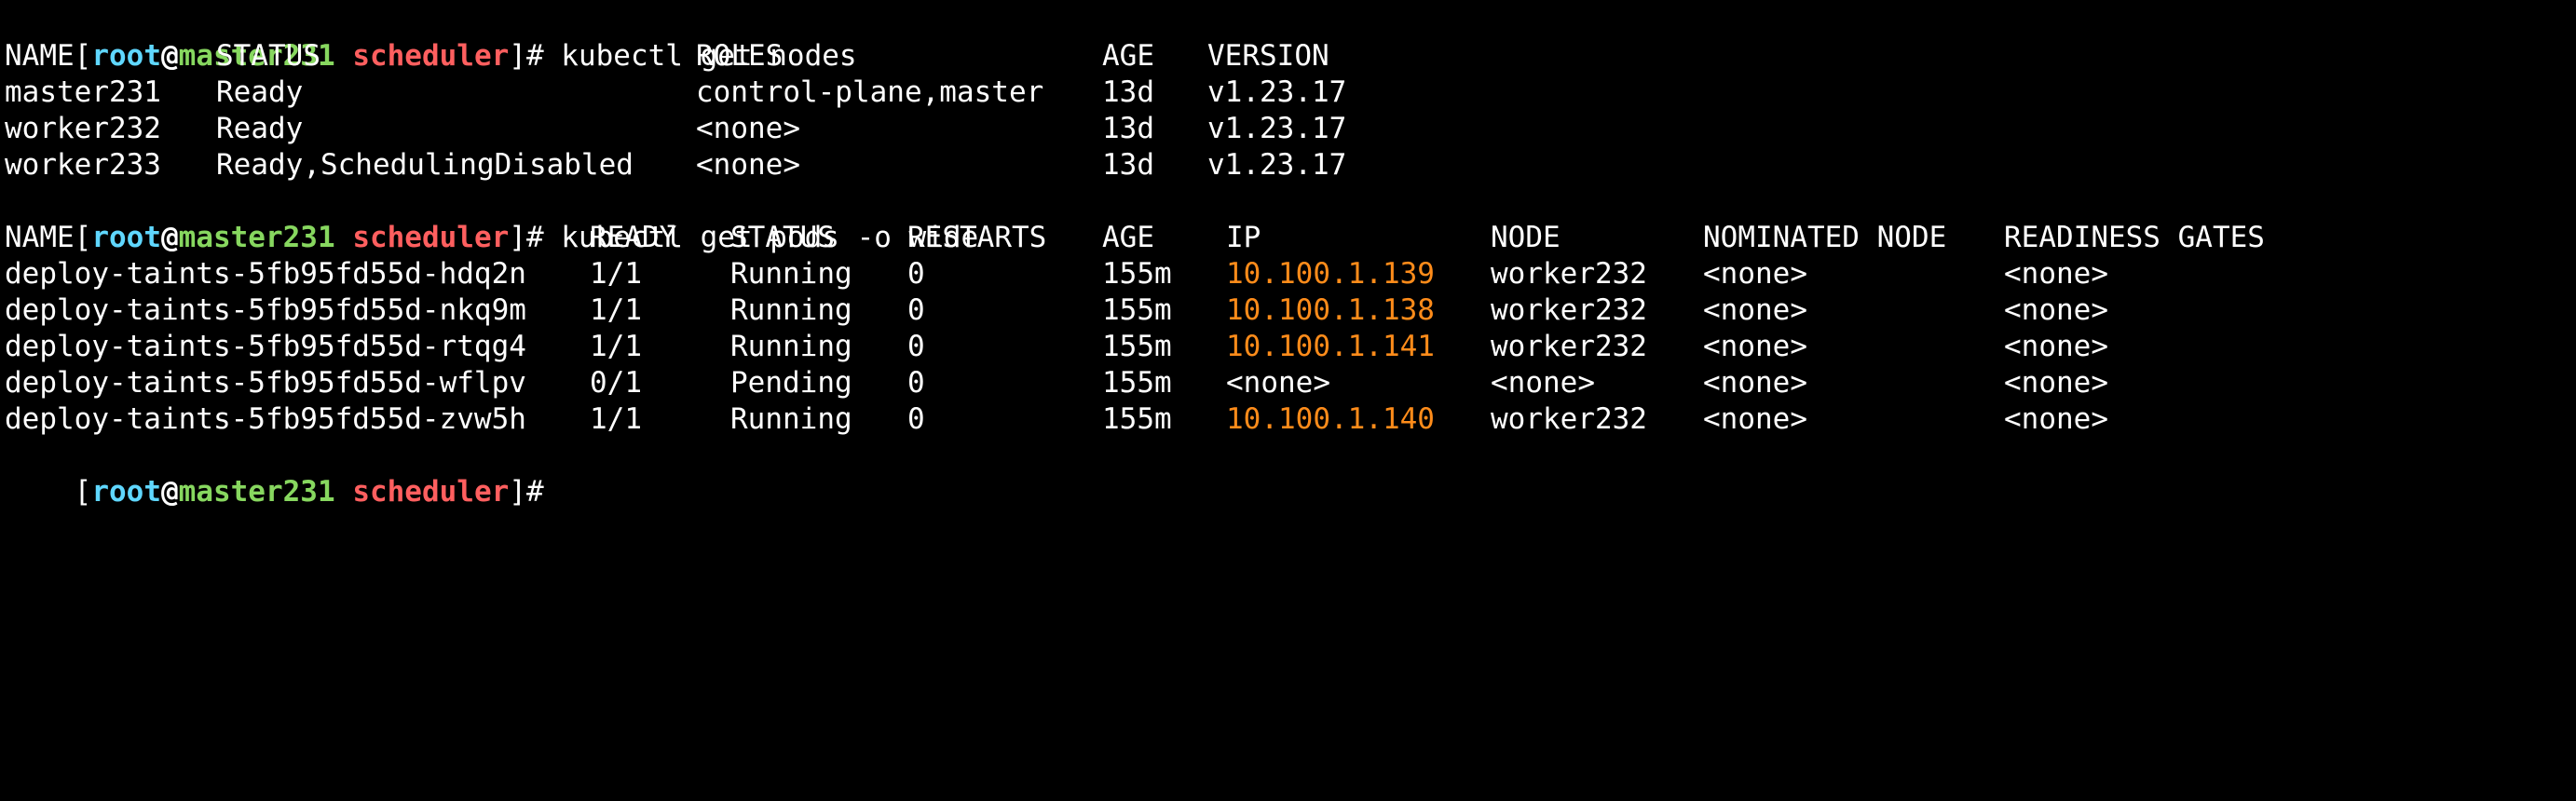 The height and width of the screenshot is (801, 2576). I want to click on nodes-table-header: NAME STATUS ROLES AGE VERSION, so click(703, 56).